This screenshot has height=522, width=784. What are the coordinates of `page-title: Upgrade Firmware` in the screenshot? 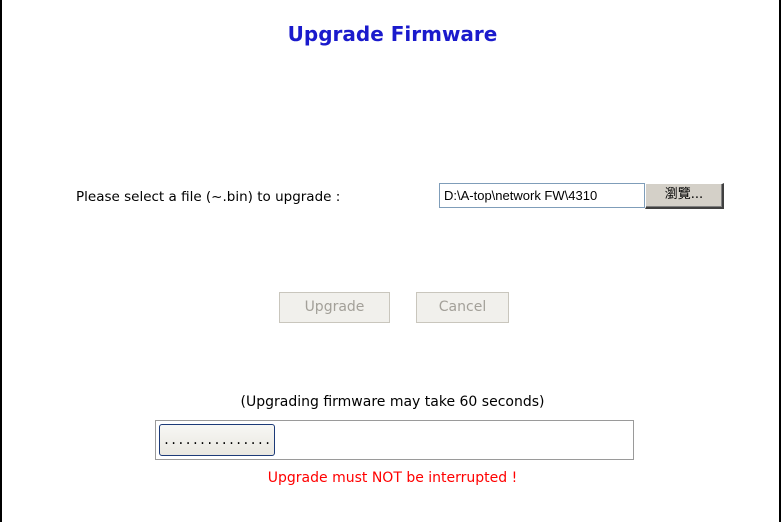 It's located at (392, 34).